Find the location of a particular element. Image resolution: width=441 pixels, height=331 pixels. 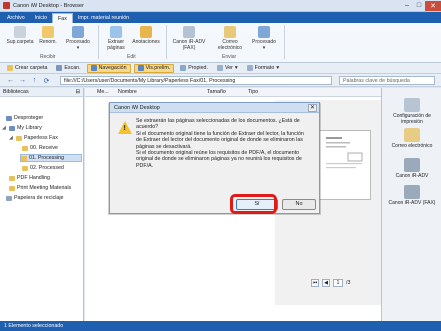

recycle-bin-icon is located at coordinates (9, 198).